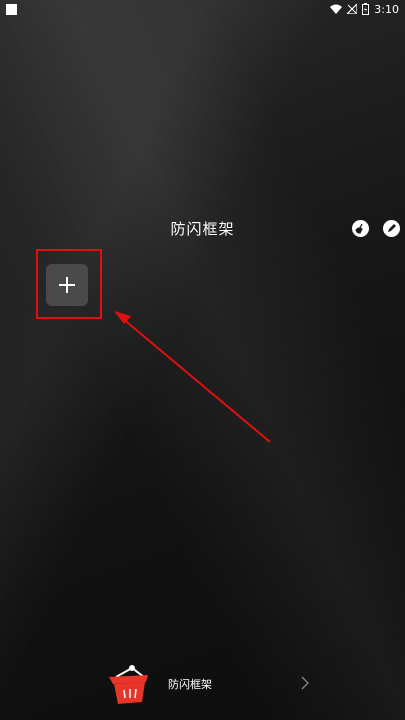  Describe the element at coordinates (129, 685) in the screenshot. I see `basket-icon` at that location.